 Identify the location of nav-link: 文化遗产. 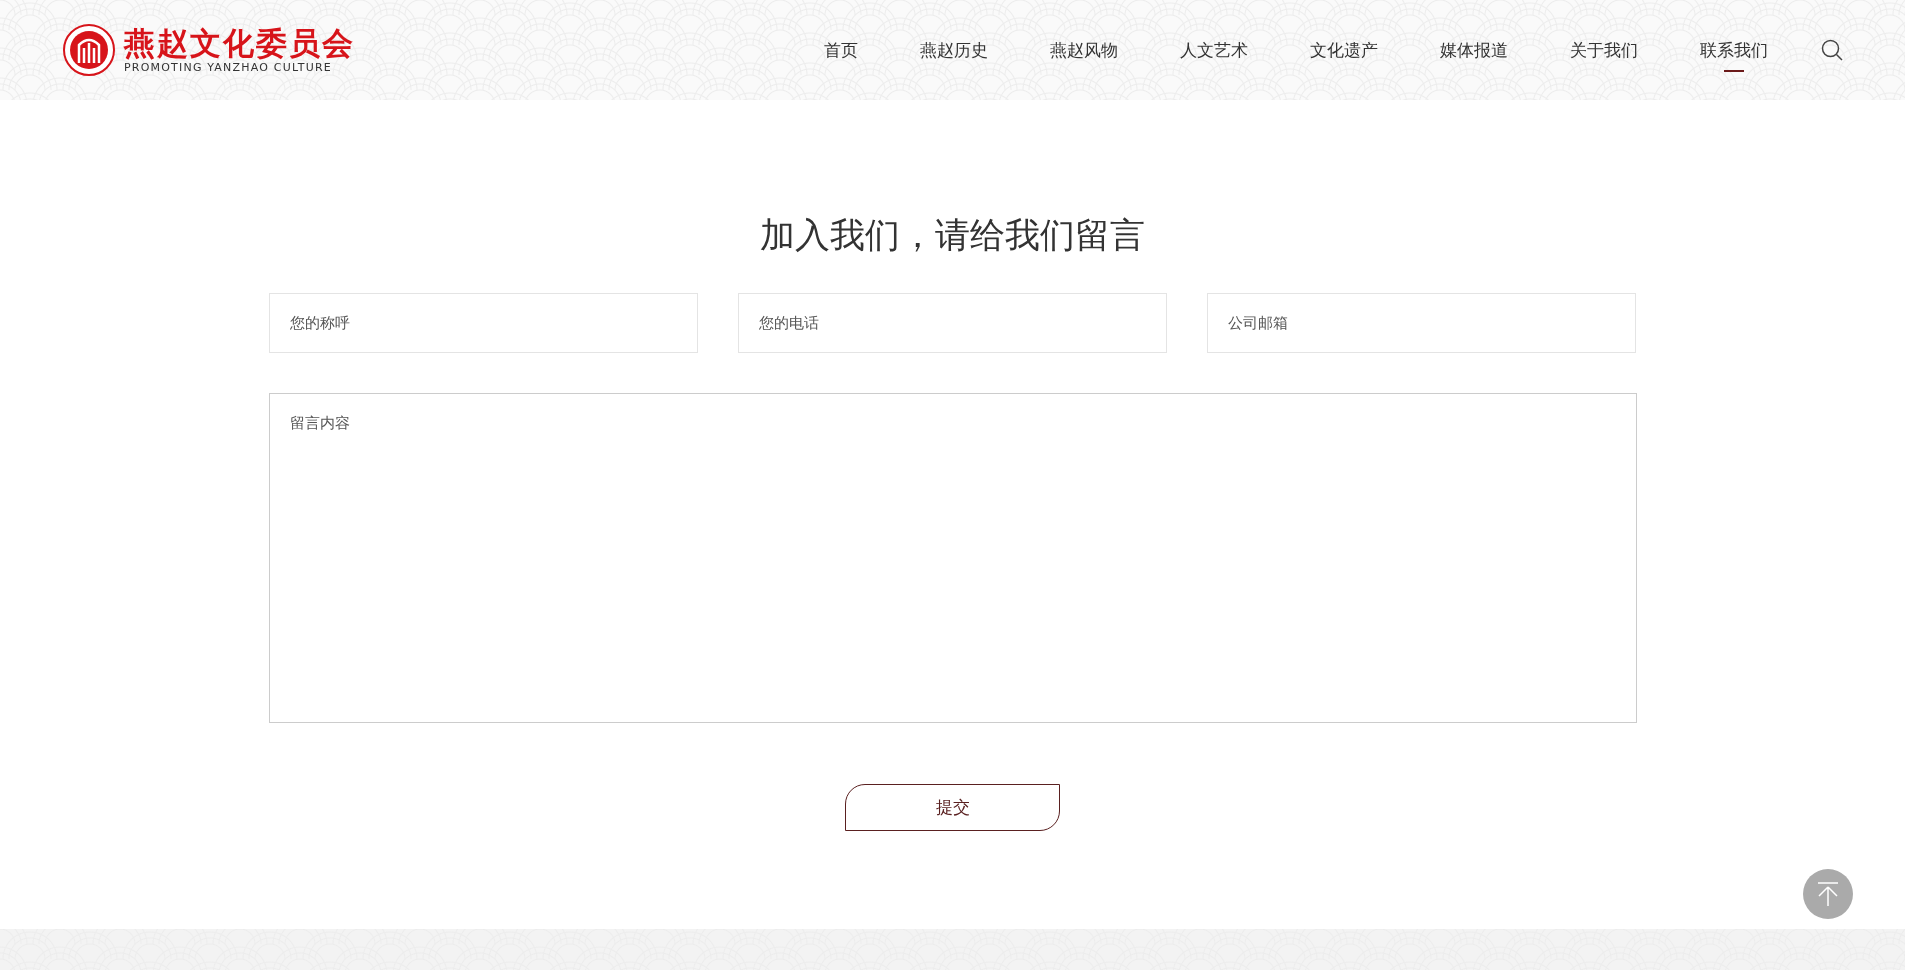
(1344, 50).